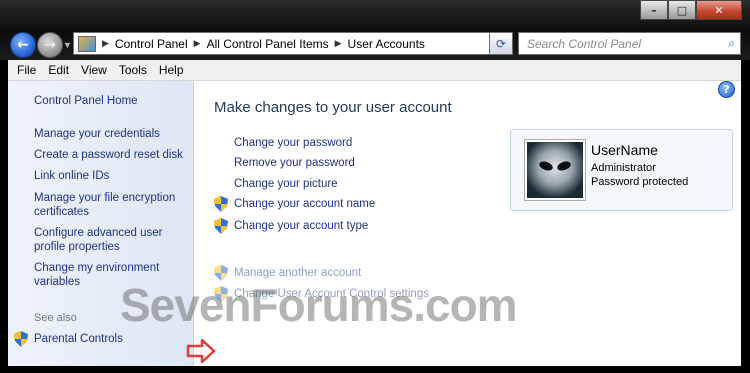 This screenshot has width=750, height=373. I want to click on breadcrumb-control-panel: Control Panel, so click(151, 44).